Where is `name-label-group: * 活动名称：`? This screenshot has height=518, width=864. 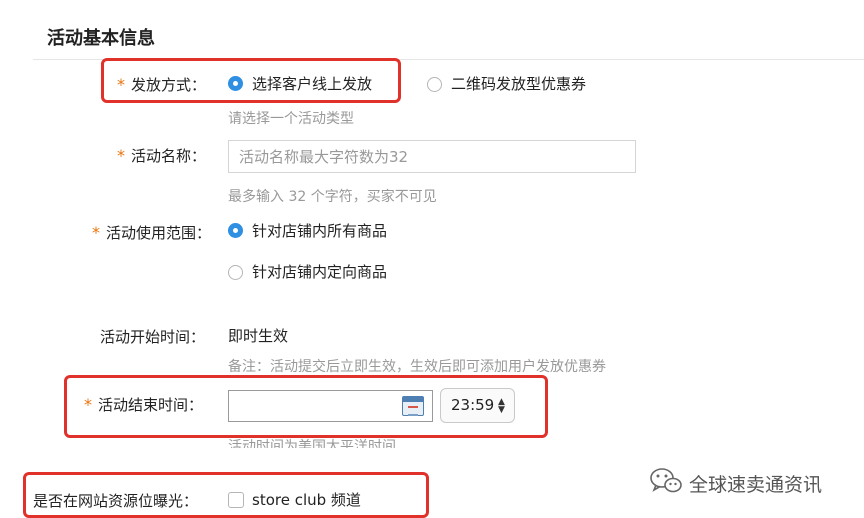 name-label-group: * 活动名称： is located at coordinates (161, 155).